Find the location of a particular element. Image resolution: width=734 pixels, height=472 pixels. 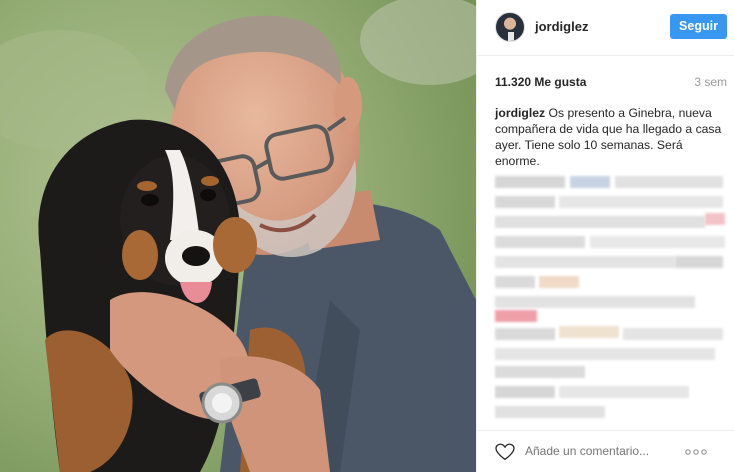

post-time: 3 sem is located at coordinates (710, 82).